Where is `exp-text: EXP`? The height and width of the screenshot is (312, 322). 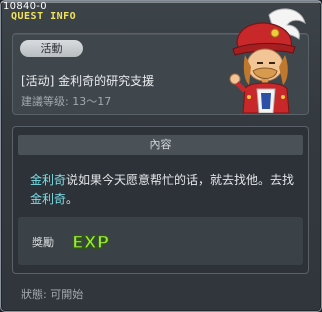 exp-text: EXP is located at coordinates (90, 242).